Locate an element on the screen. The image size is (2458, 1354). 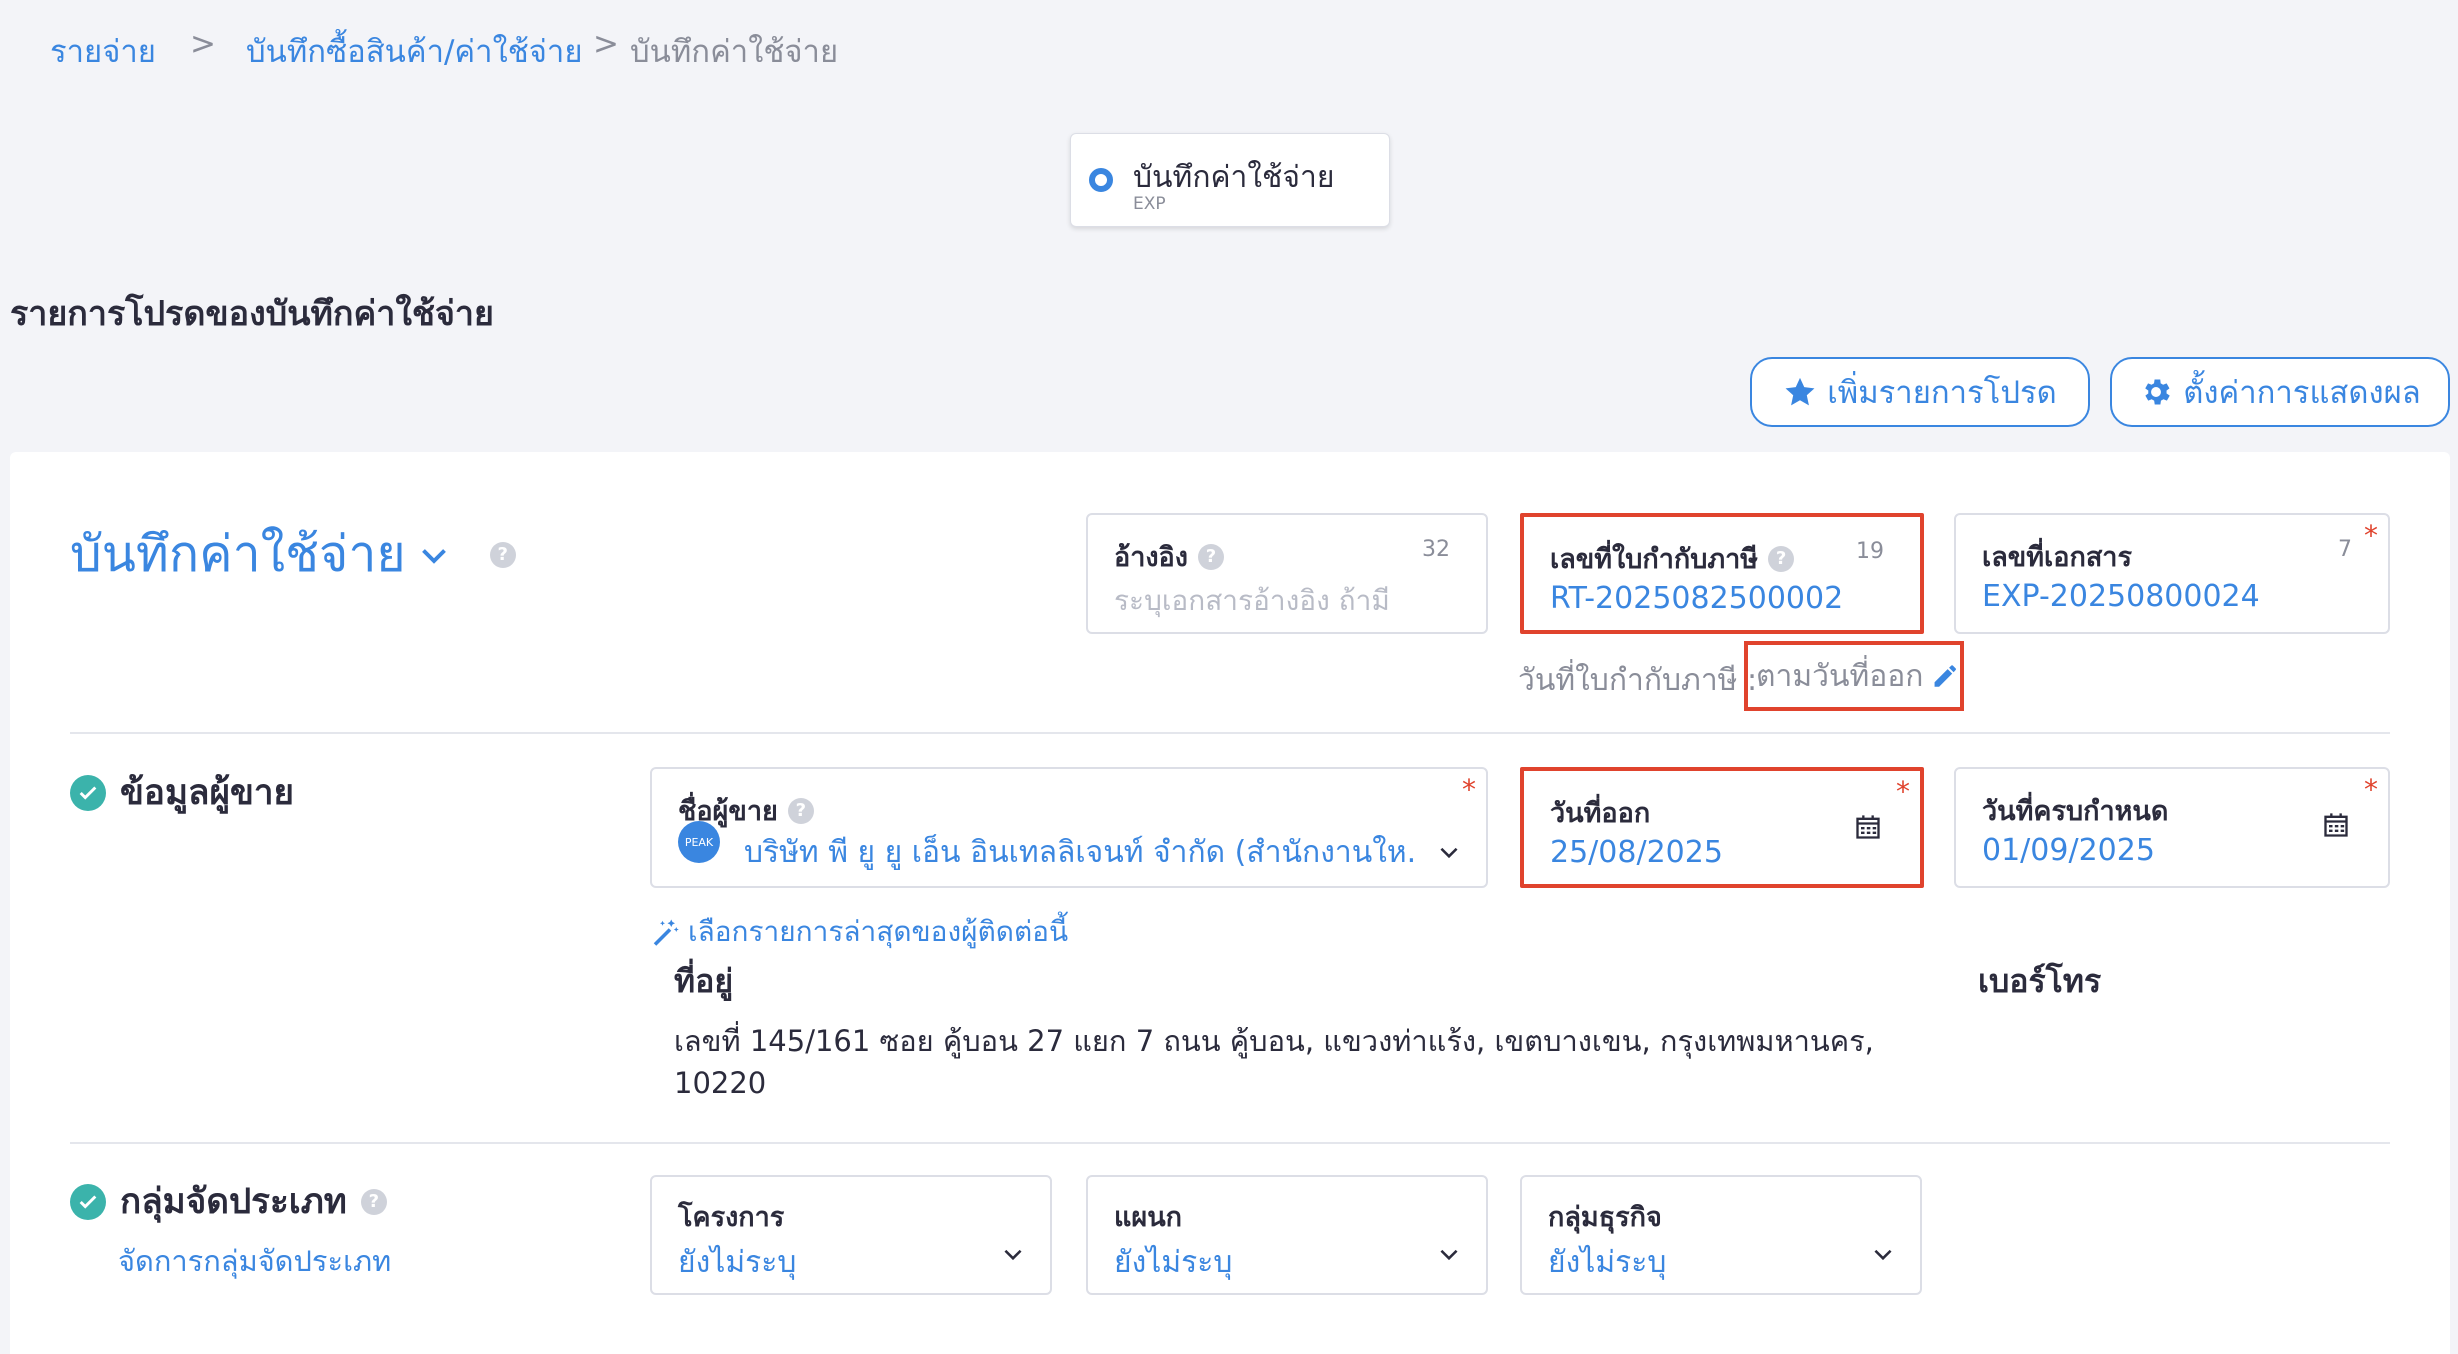
business-group-select: กลุ่มธุรกิจ ยังไม่ระบุ is located at coordinates (1721, 1235).